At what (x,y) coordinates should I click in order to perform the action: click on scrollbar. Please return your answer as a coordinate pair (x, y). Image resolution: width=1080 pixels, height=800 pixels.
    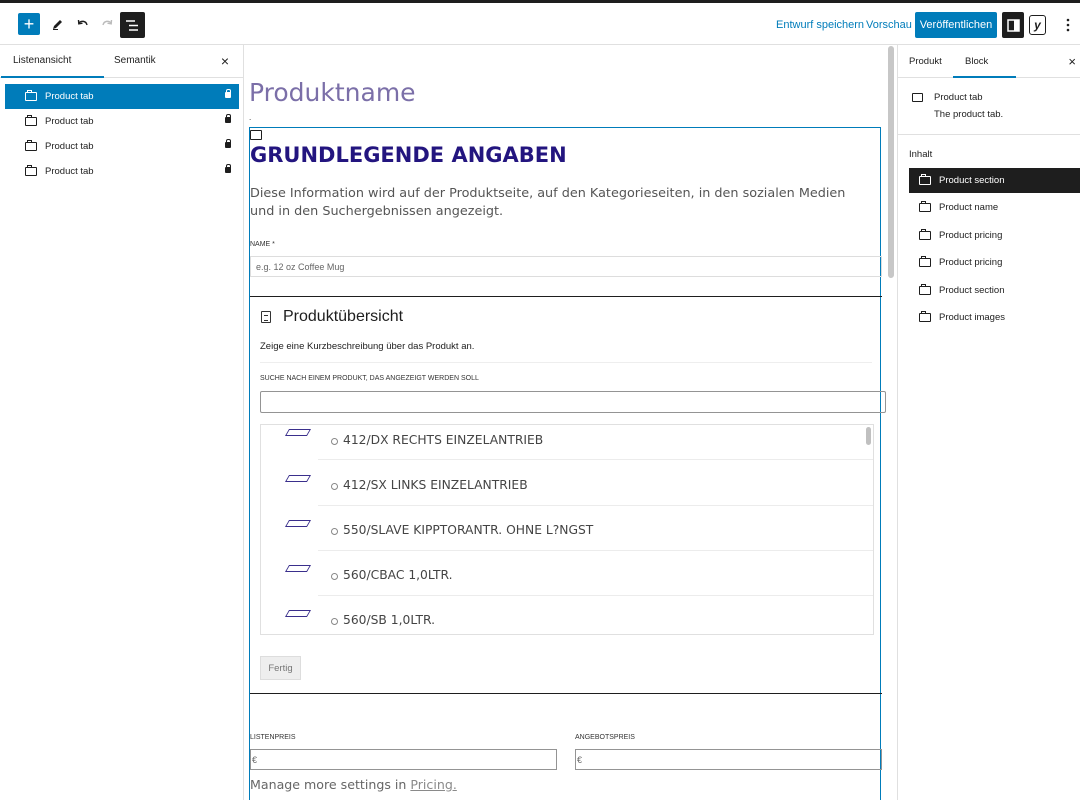
    Looking at the image, I should click on (868, 436).